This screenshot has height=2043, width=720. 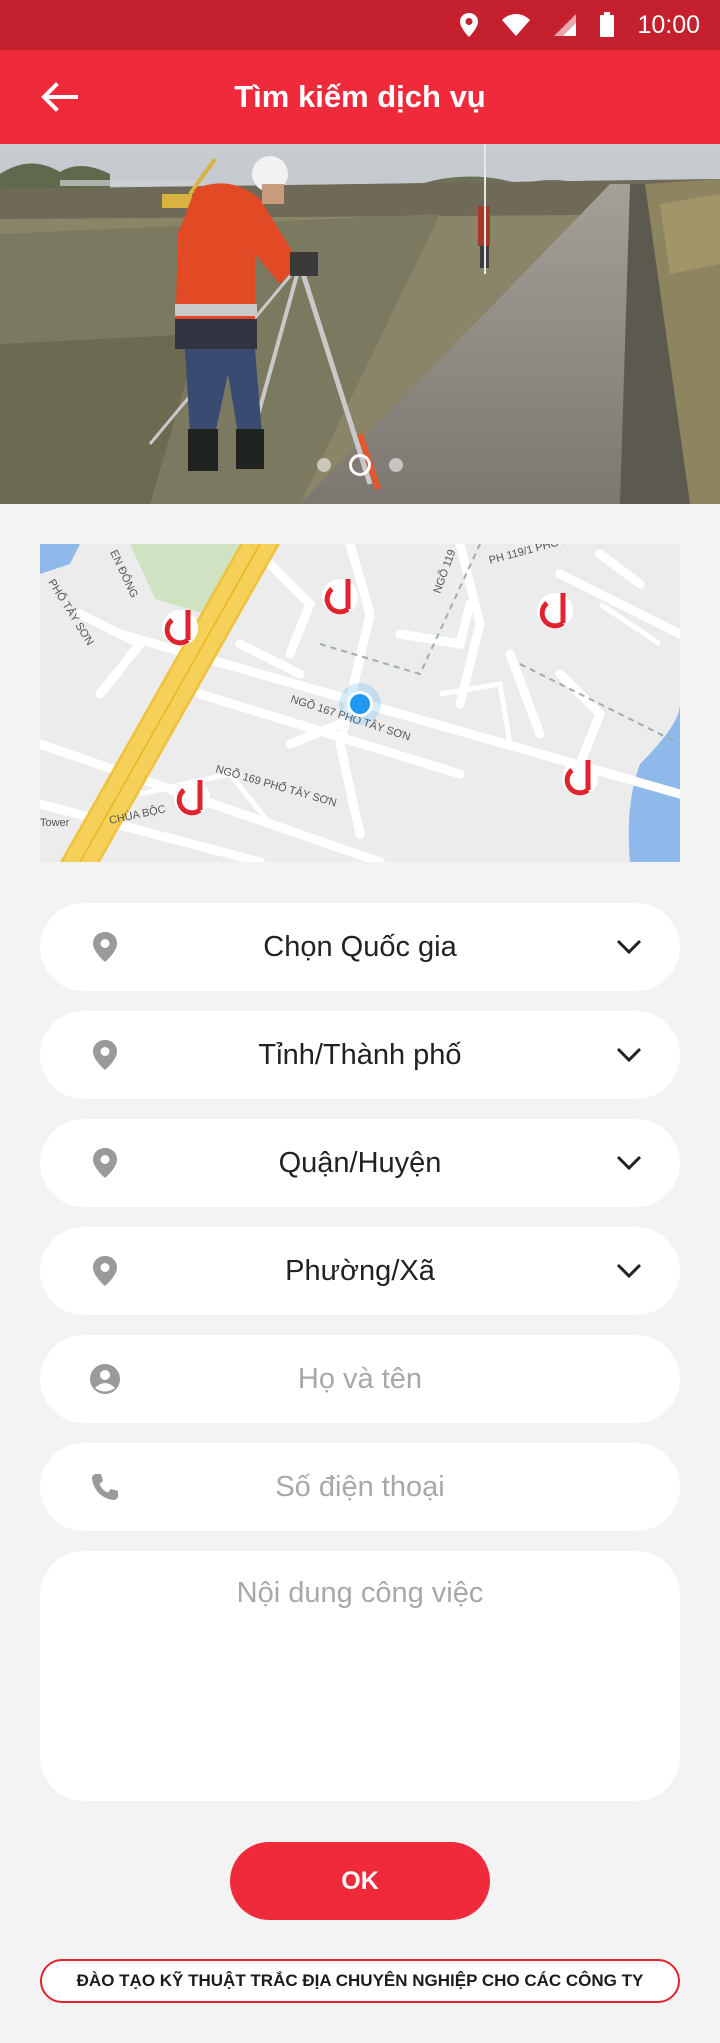 I want to click on phone-field, so click(x=360, y=1487).